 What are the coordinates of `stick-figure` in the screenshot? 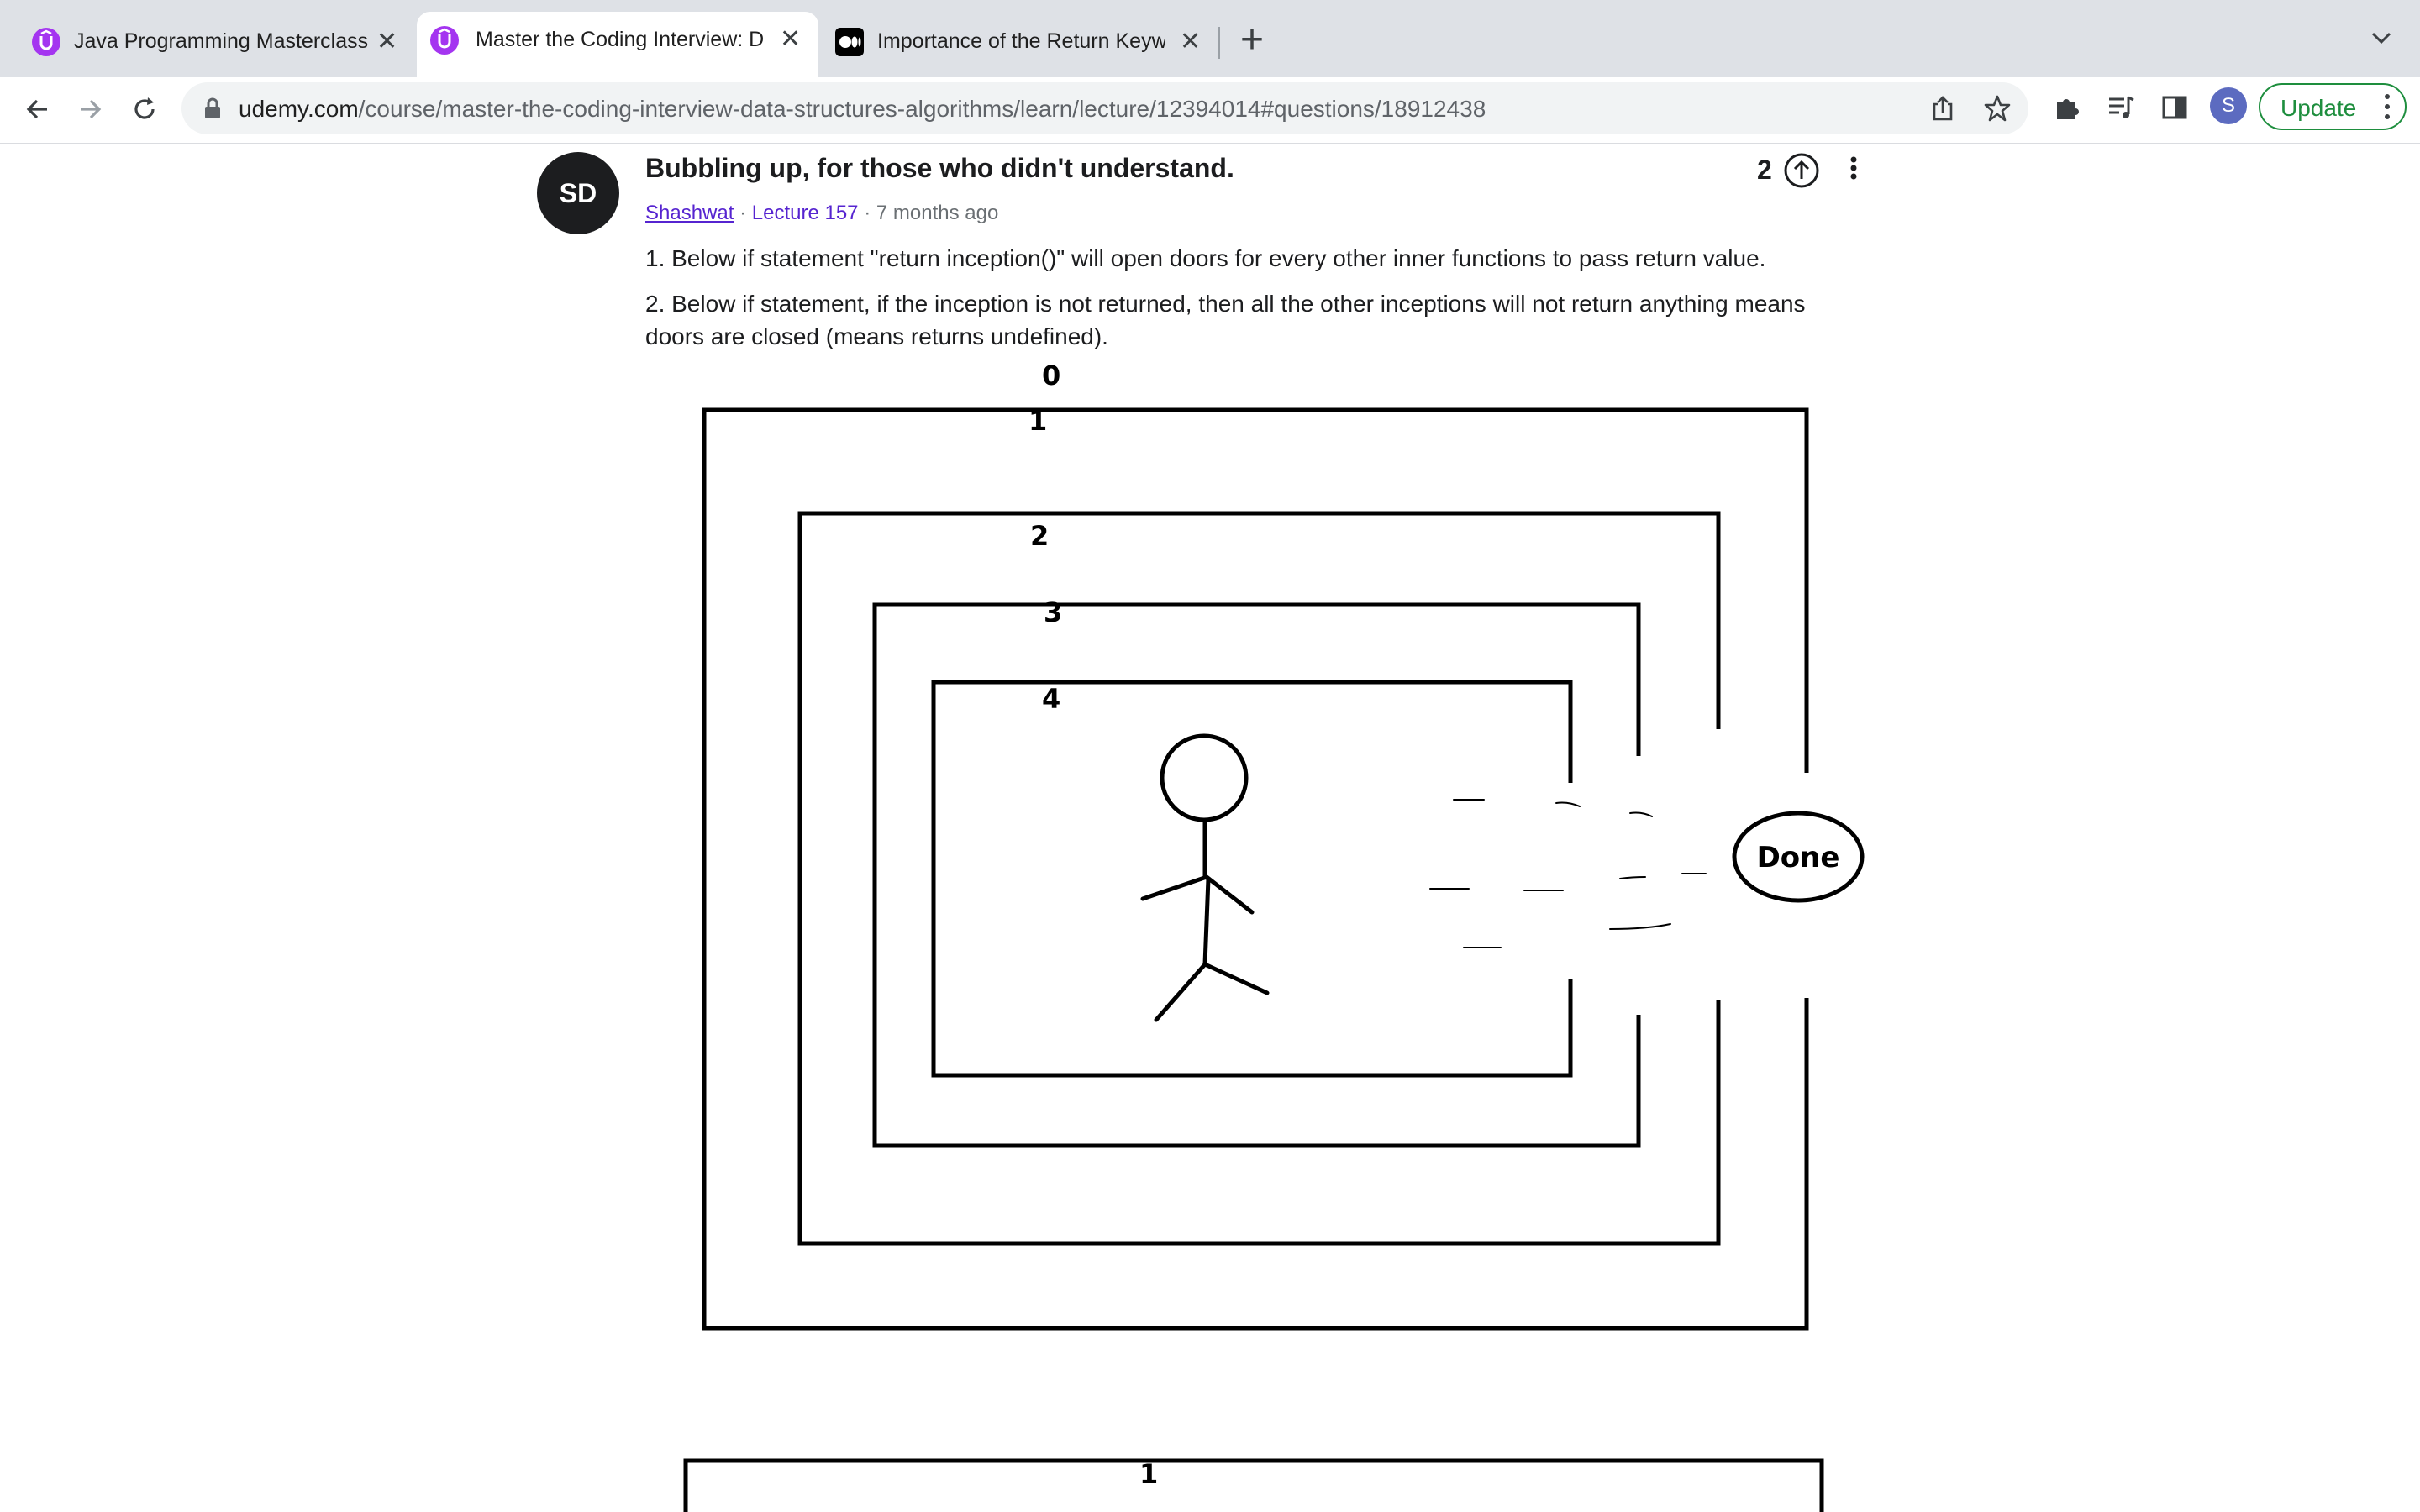 It's located at (1205, 877).